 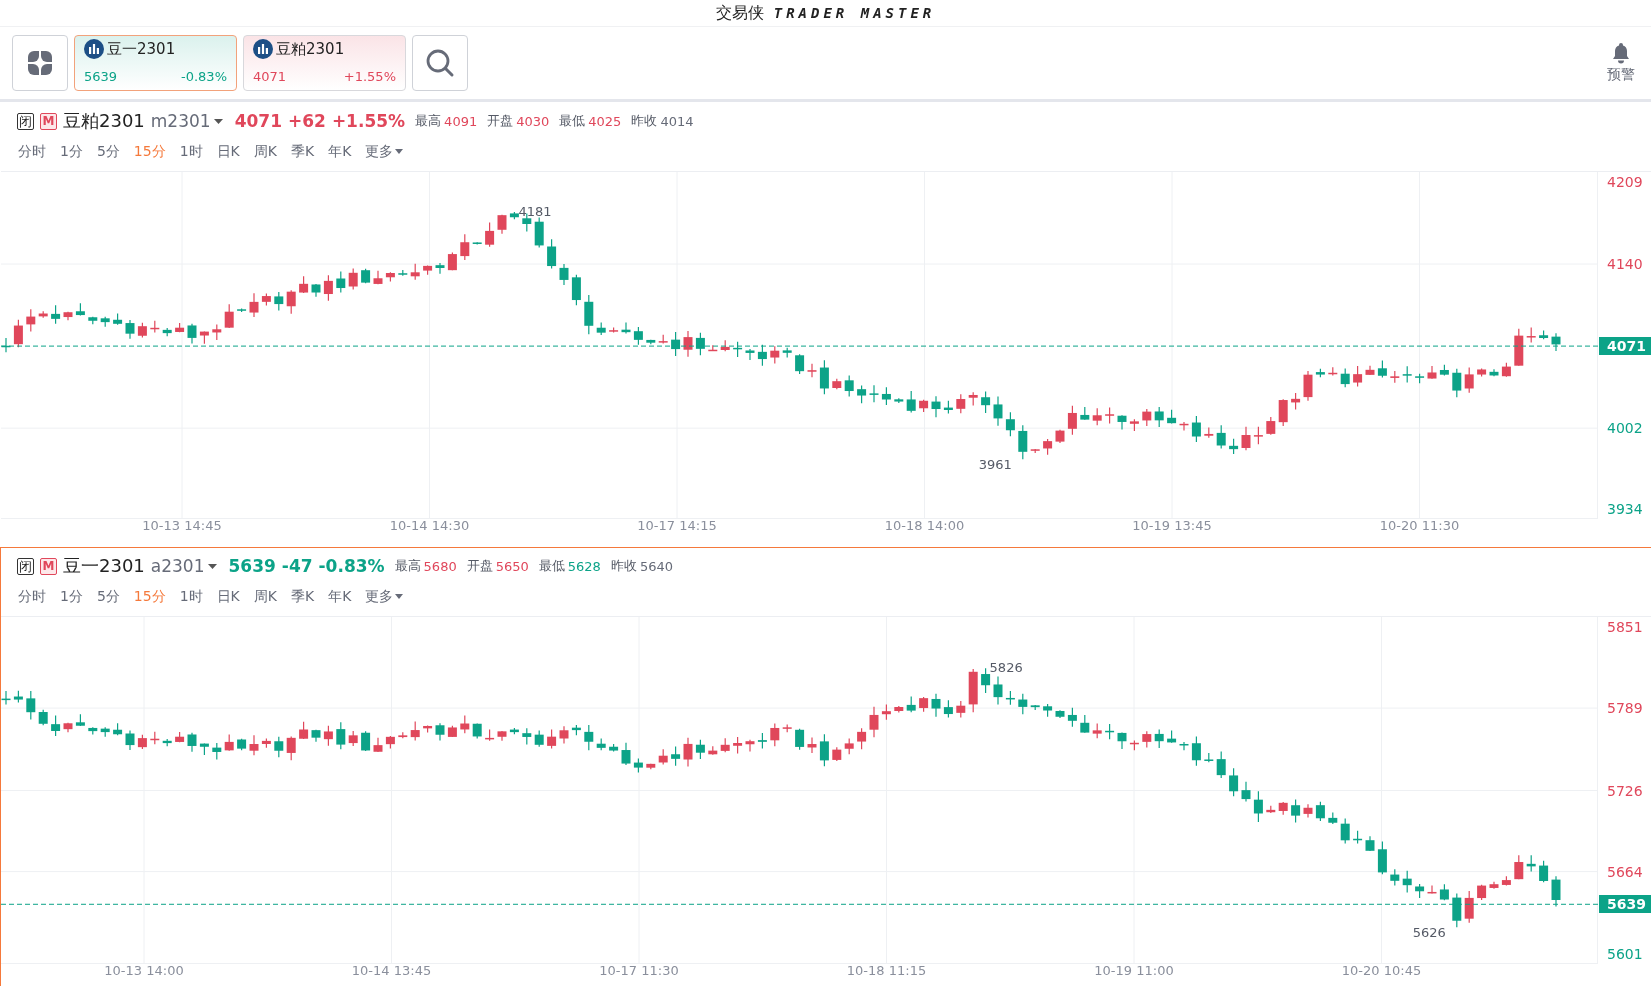 I want to click on search-button, so click(x=440, y=63).